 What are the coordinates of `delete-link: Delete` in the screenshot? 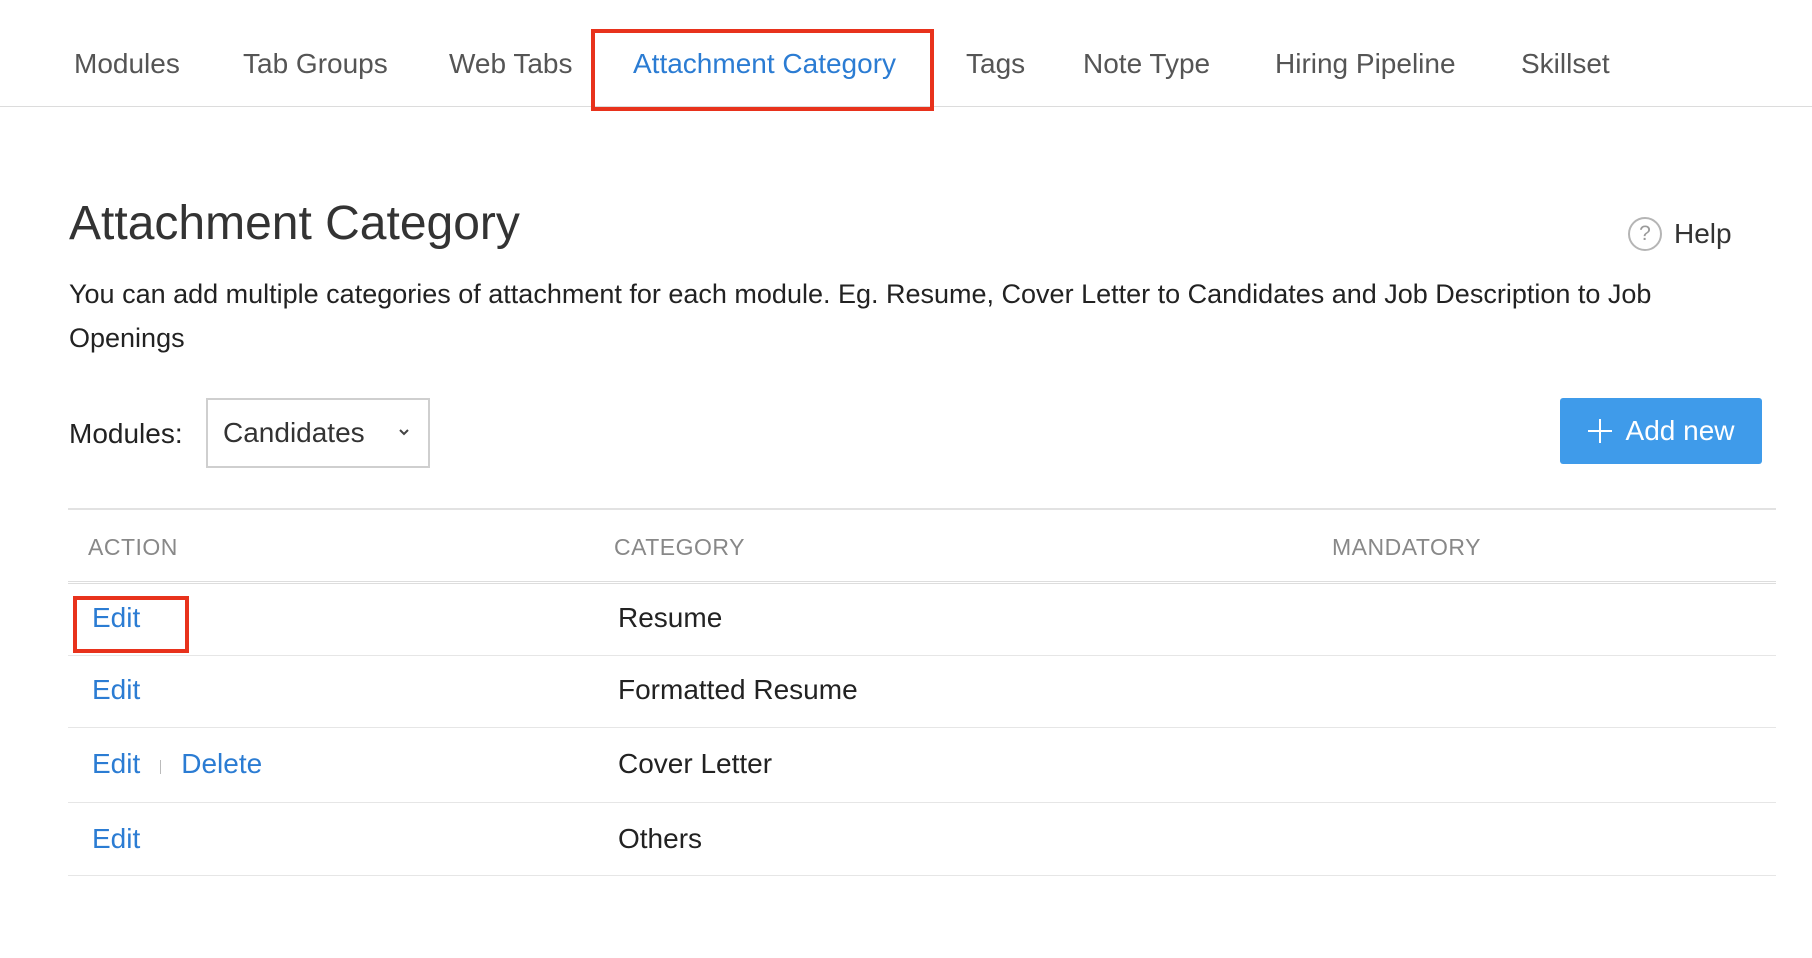 It's located at (221, 764).